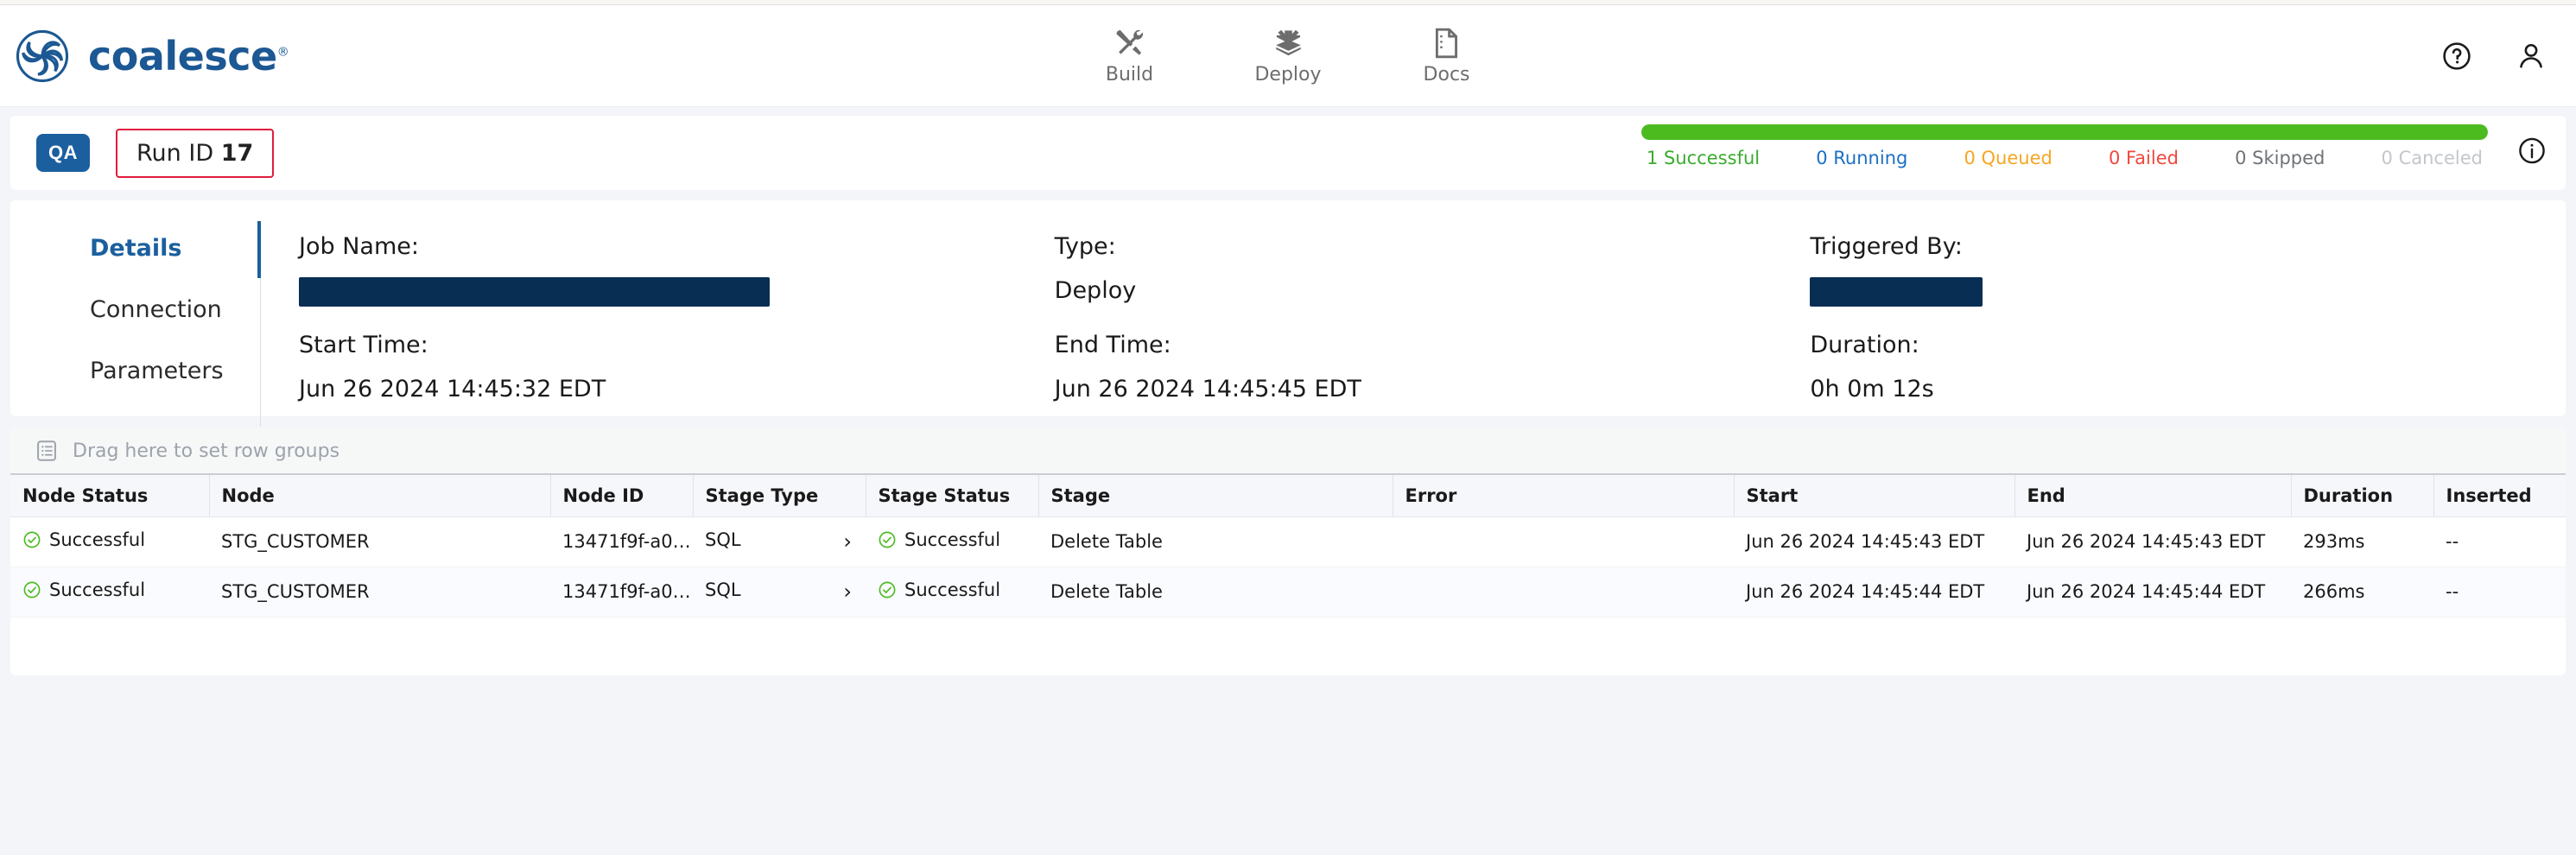 The image size is (2576, 855). Describe the element at coordinates (1433, 374) in the screenshot. I see `detail-field: End Time: Jun 26 2024 14:45:45 EDT` at that location.